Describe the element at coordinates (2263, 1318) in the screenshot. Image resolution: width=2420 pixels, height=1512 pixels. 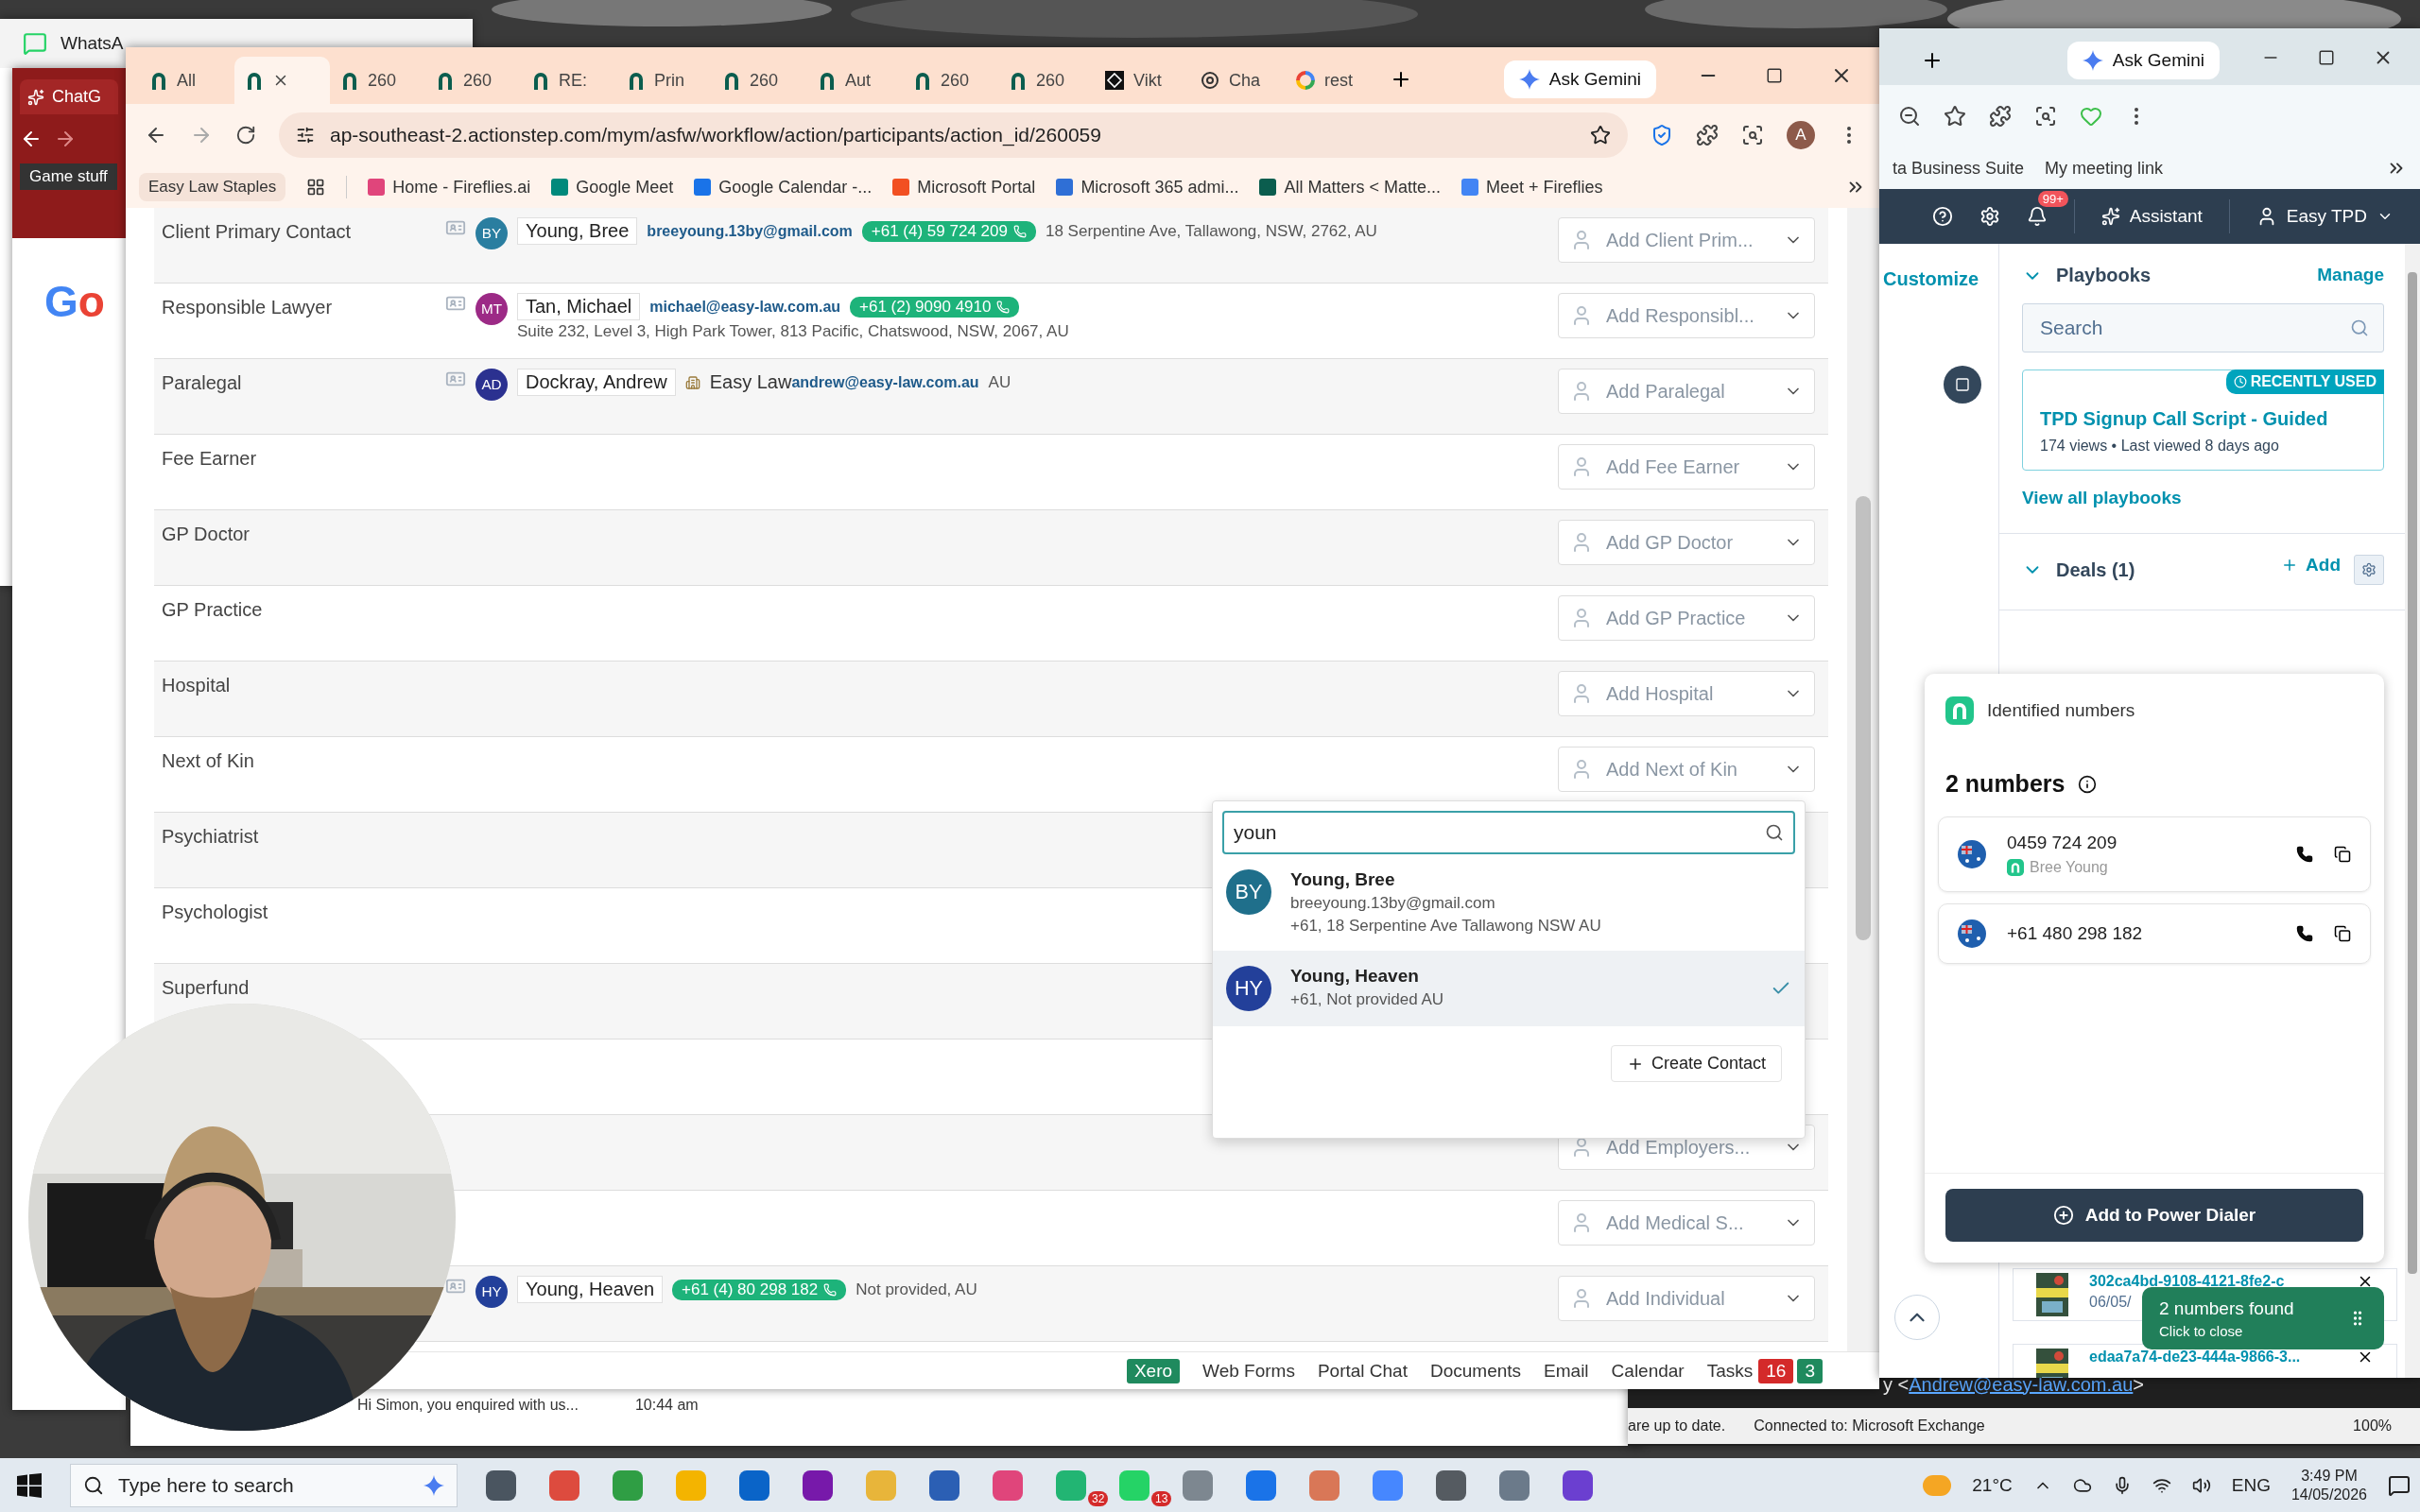
I see `numbers-toast: 2 numbers found Click to close` at that location.